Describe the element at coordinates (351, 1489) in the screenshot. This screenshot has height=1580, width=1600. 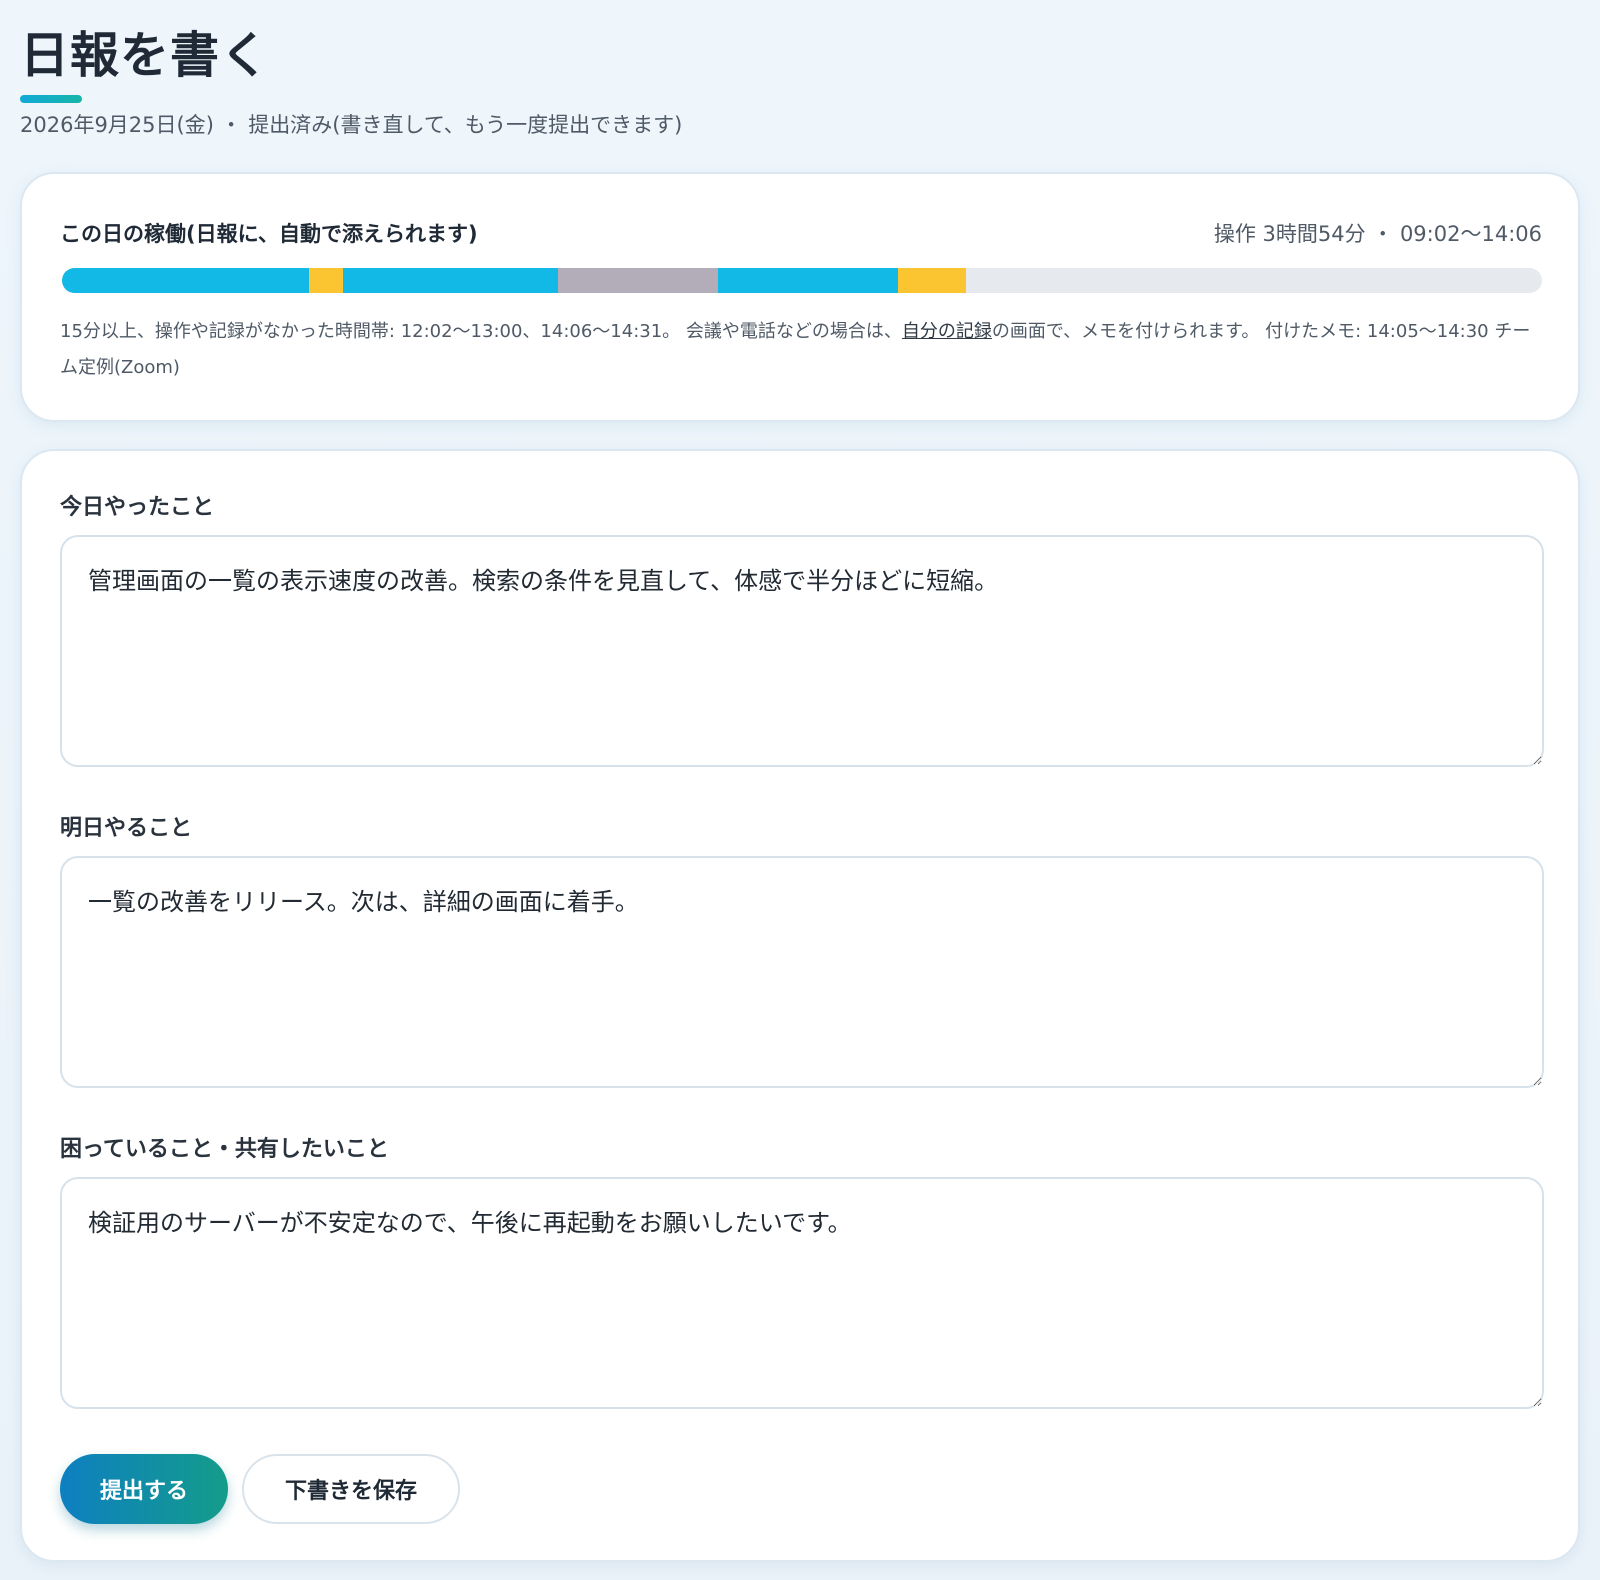
I see `save-draft-button: 下書きを保存` at that location.